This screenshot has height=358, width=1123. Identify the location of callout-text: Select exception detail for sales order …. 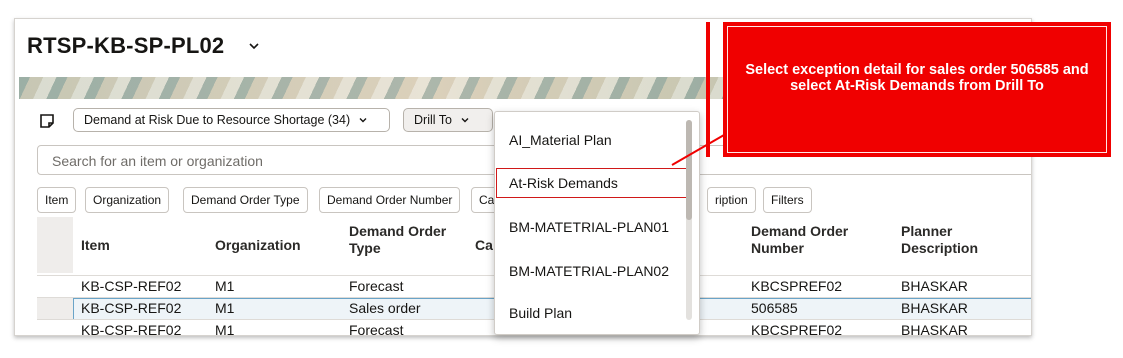
(917, 78).